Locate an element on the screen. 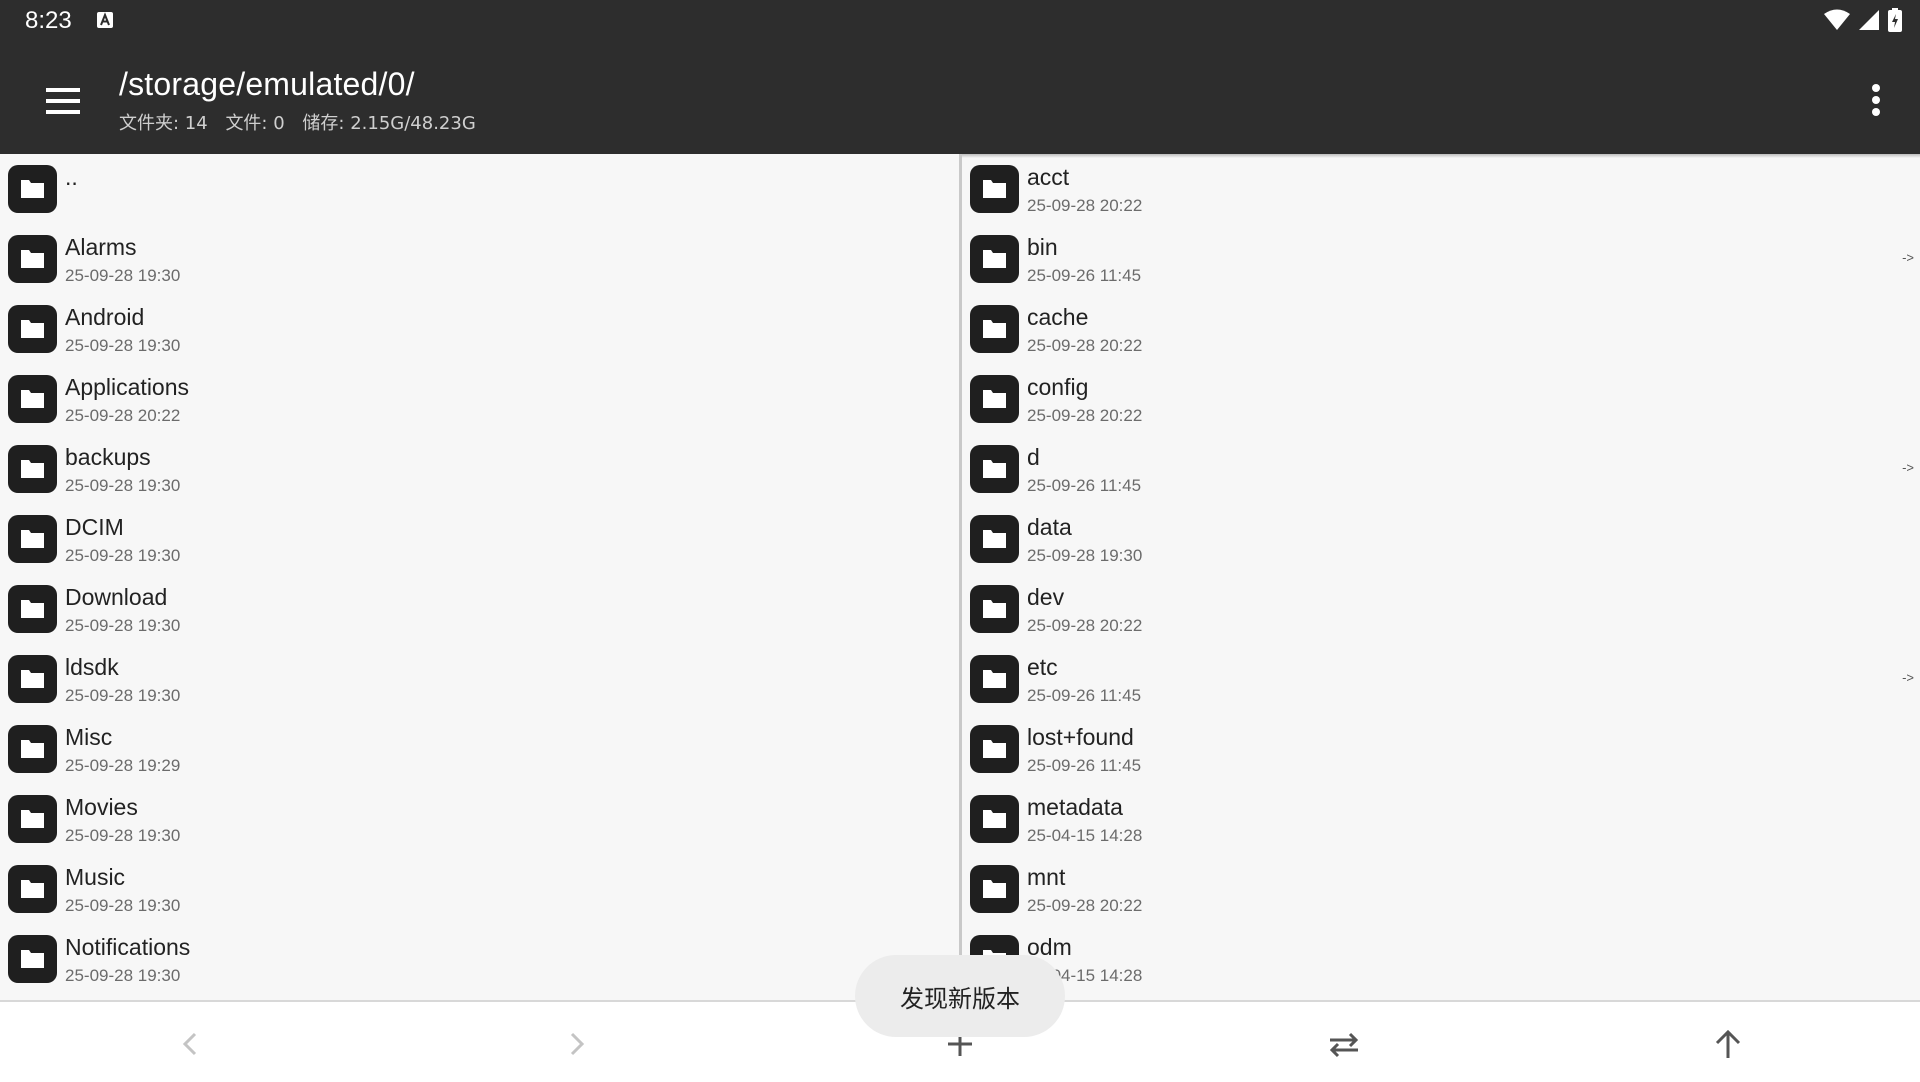  list-item: Android 25-09-28 19:30 is located at coordinates (479, 329).